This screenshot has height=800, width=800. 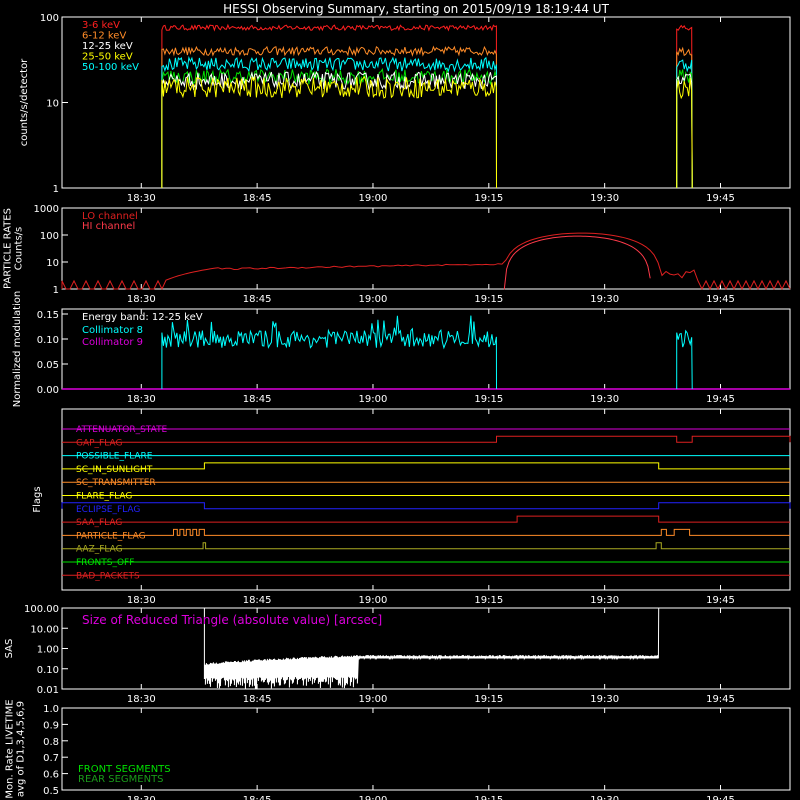 What do you see at coordinates (101, 25) in the screenshot?
I see `legend-entry: 3-6 keV` at bounding box center [101, 25].